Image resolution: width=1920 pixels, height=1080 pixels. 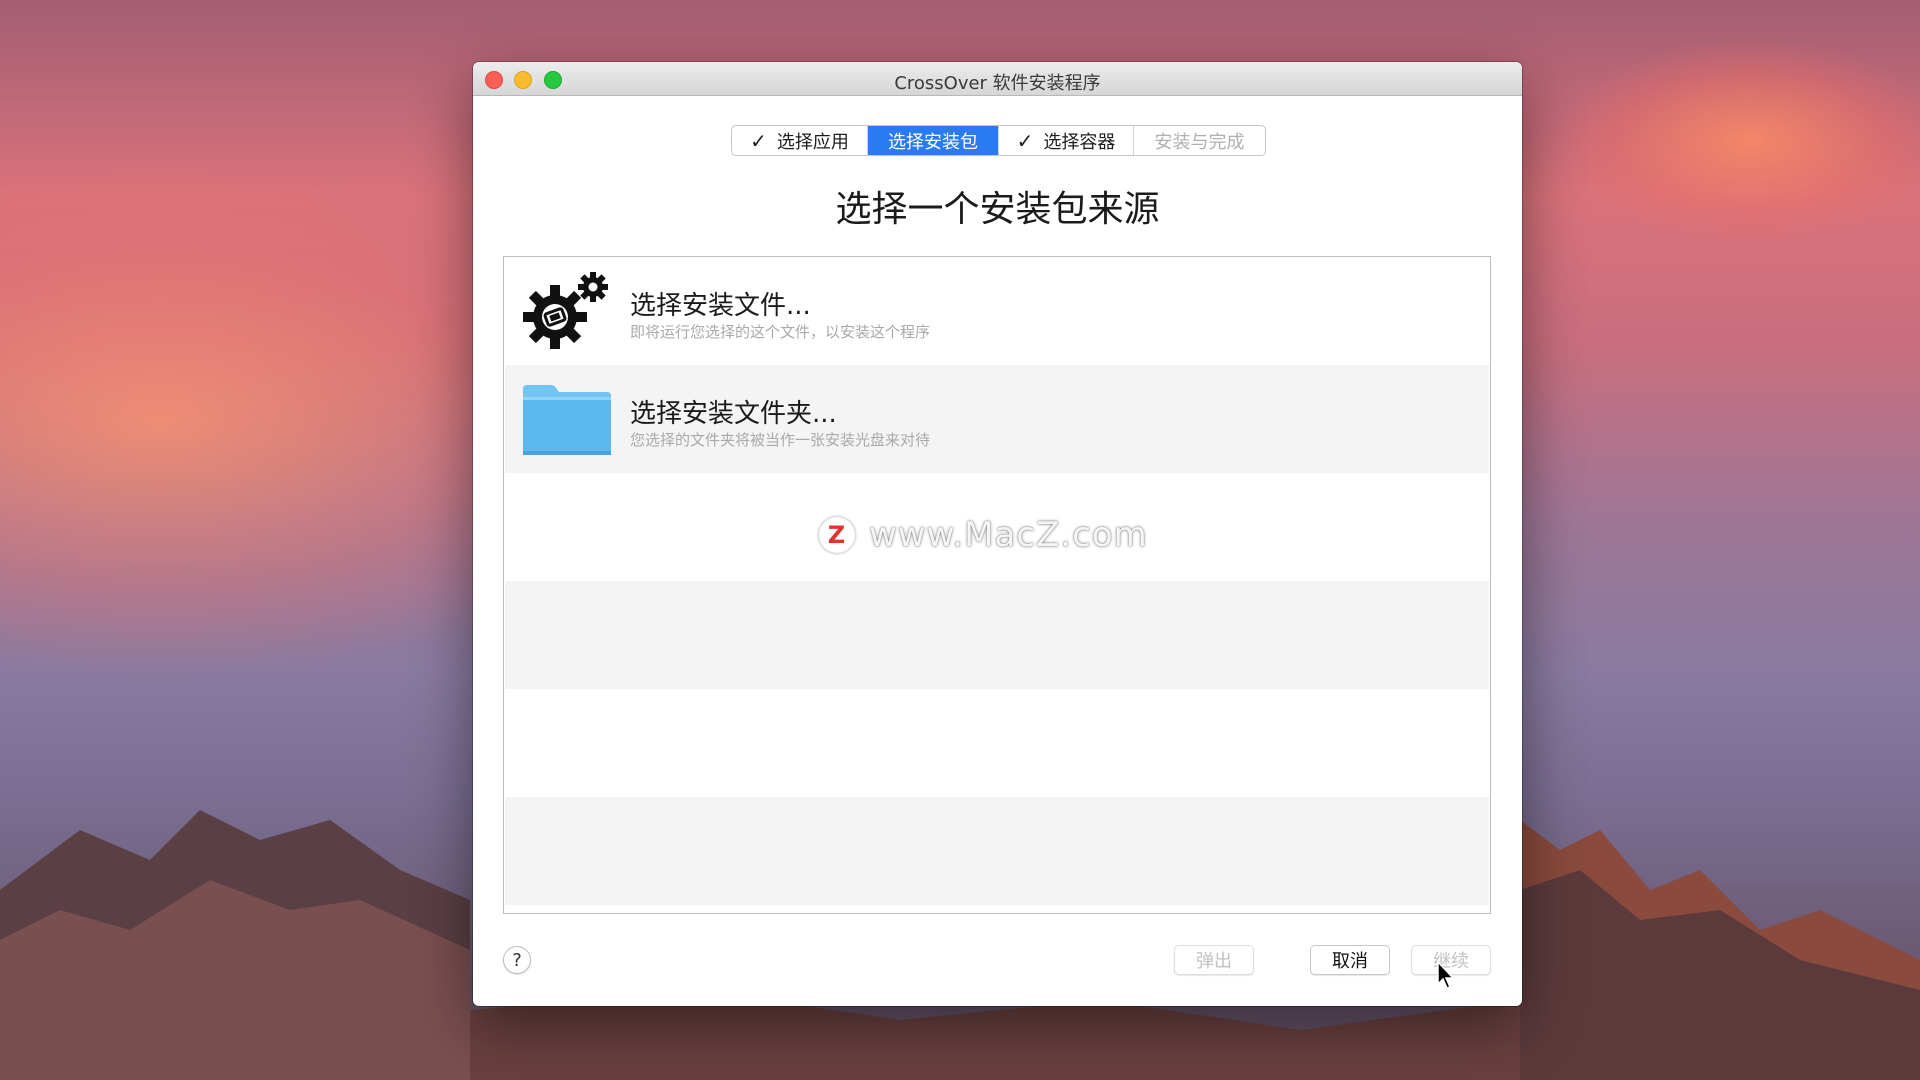 I want to click on step-select-bottle: ✓ 选择容器, so click(x=1066, y=140).